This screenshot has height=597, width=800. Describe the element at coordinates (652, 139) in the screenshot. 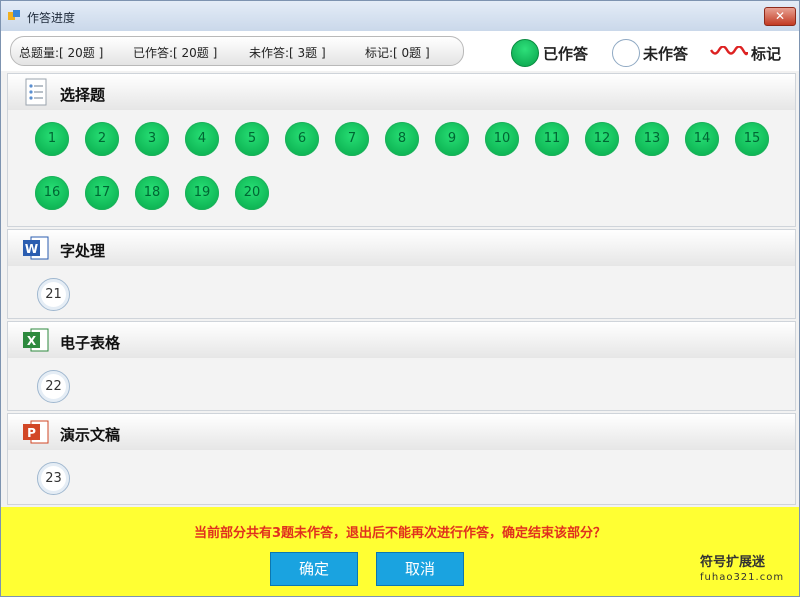

I see `question-13-button: 13` at that location.